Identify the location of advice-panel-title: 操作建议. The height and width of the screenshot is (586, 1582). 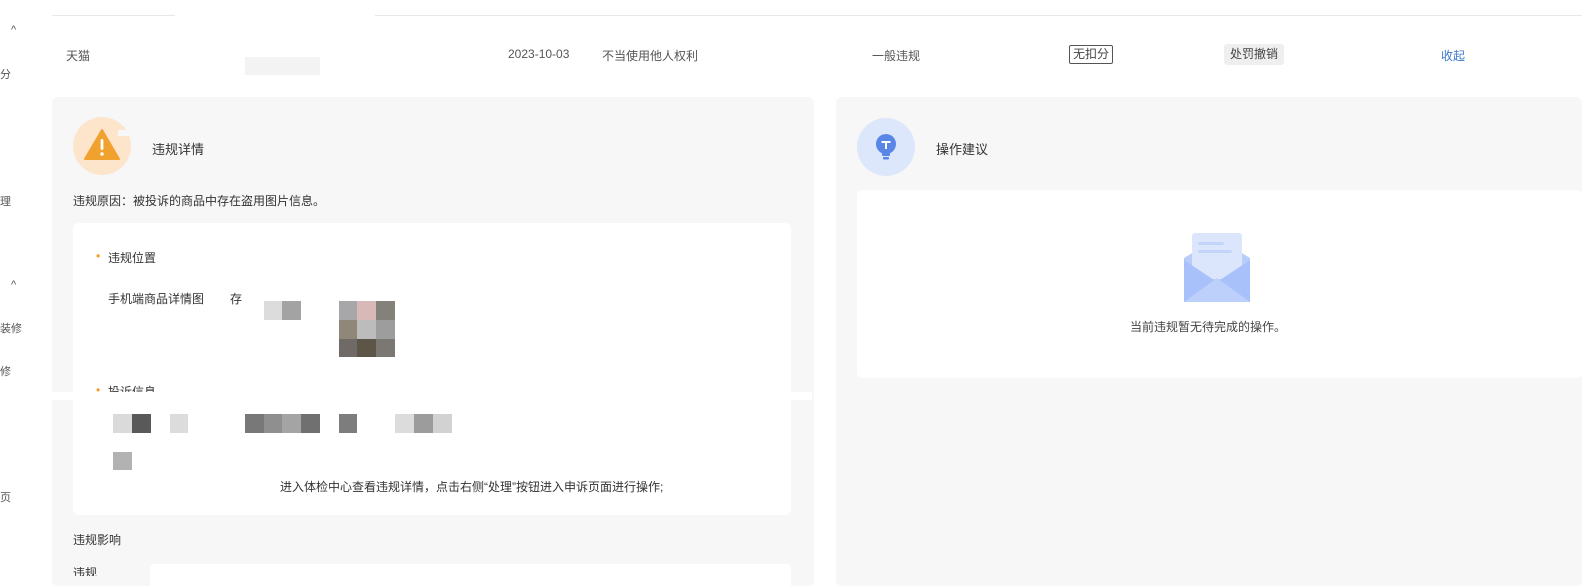
(962, 149).